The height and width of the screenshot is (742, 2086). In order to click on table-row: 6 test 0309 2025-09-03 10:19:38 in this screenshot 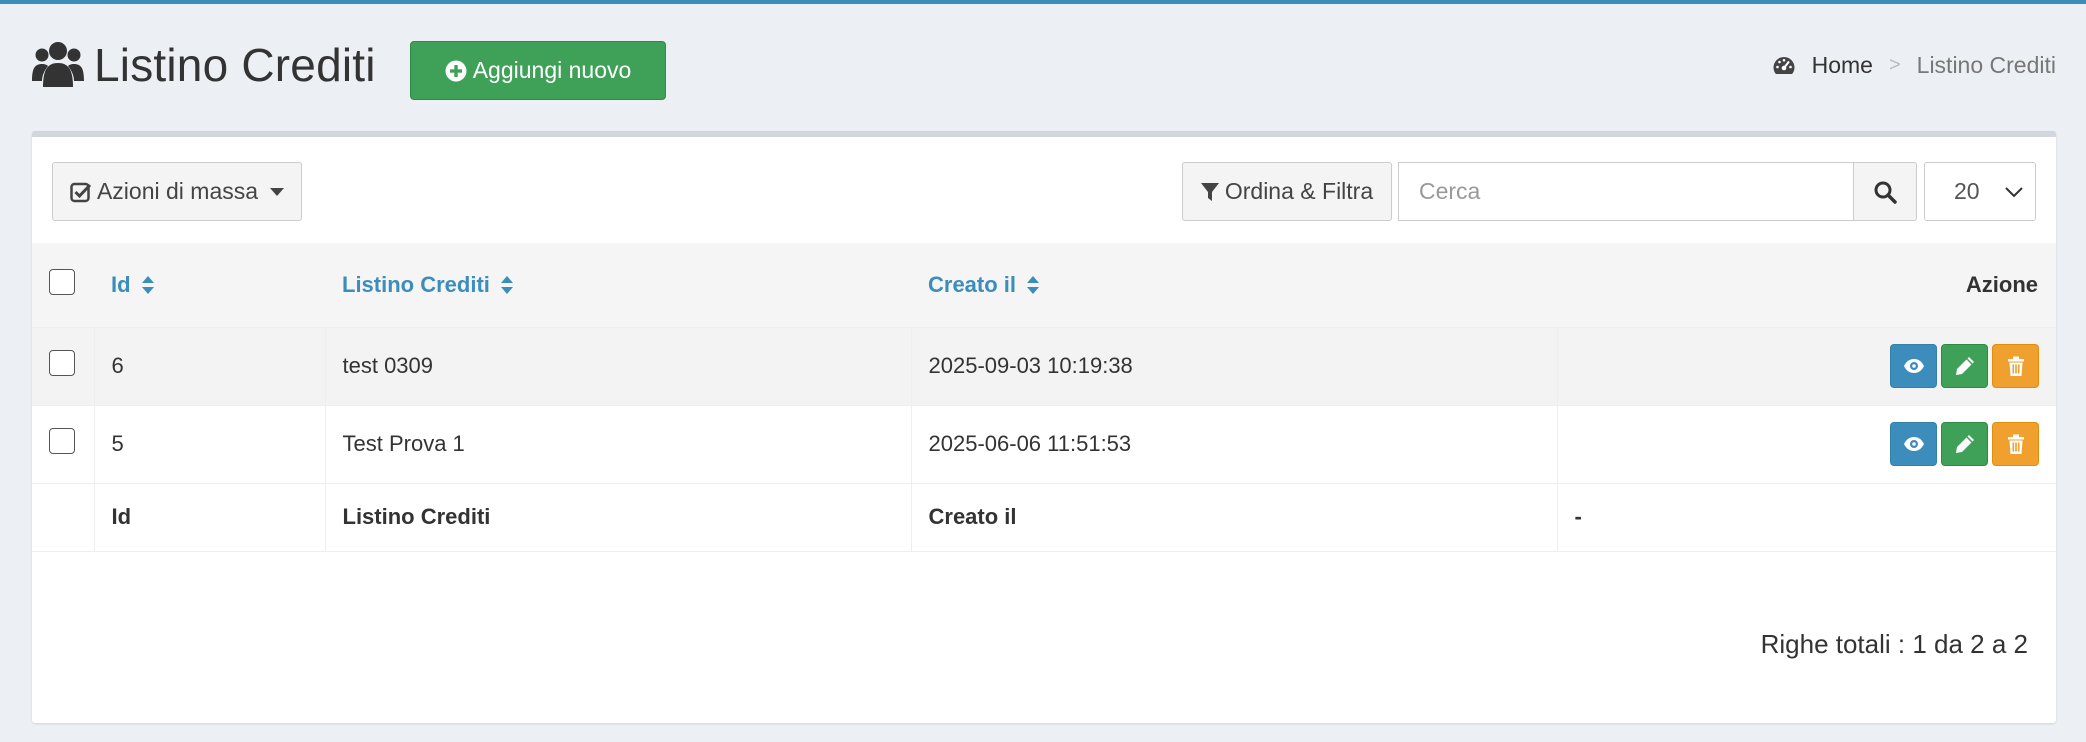, I will do `click(1044, 365)`.